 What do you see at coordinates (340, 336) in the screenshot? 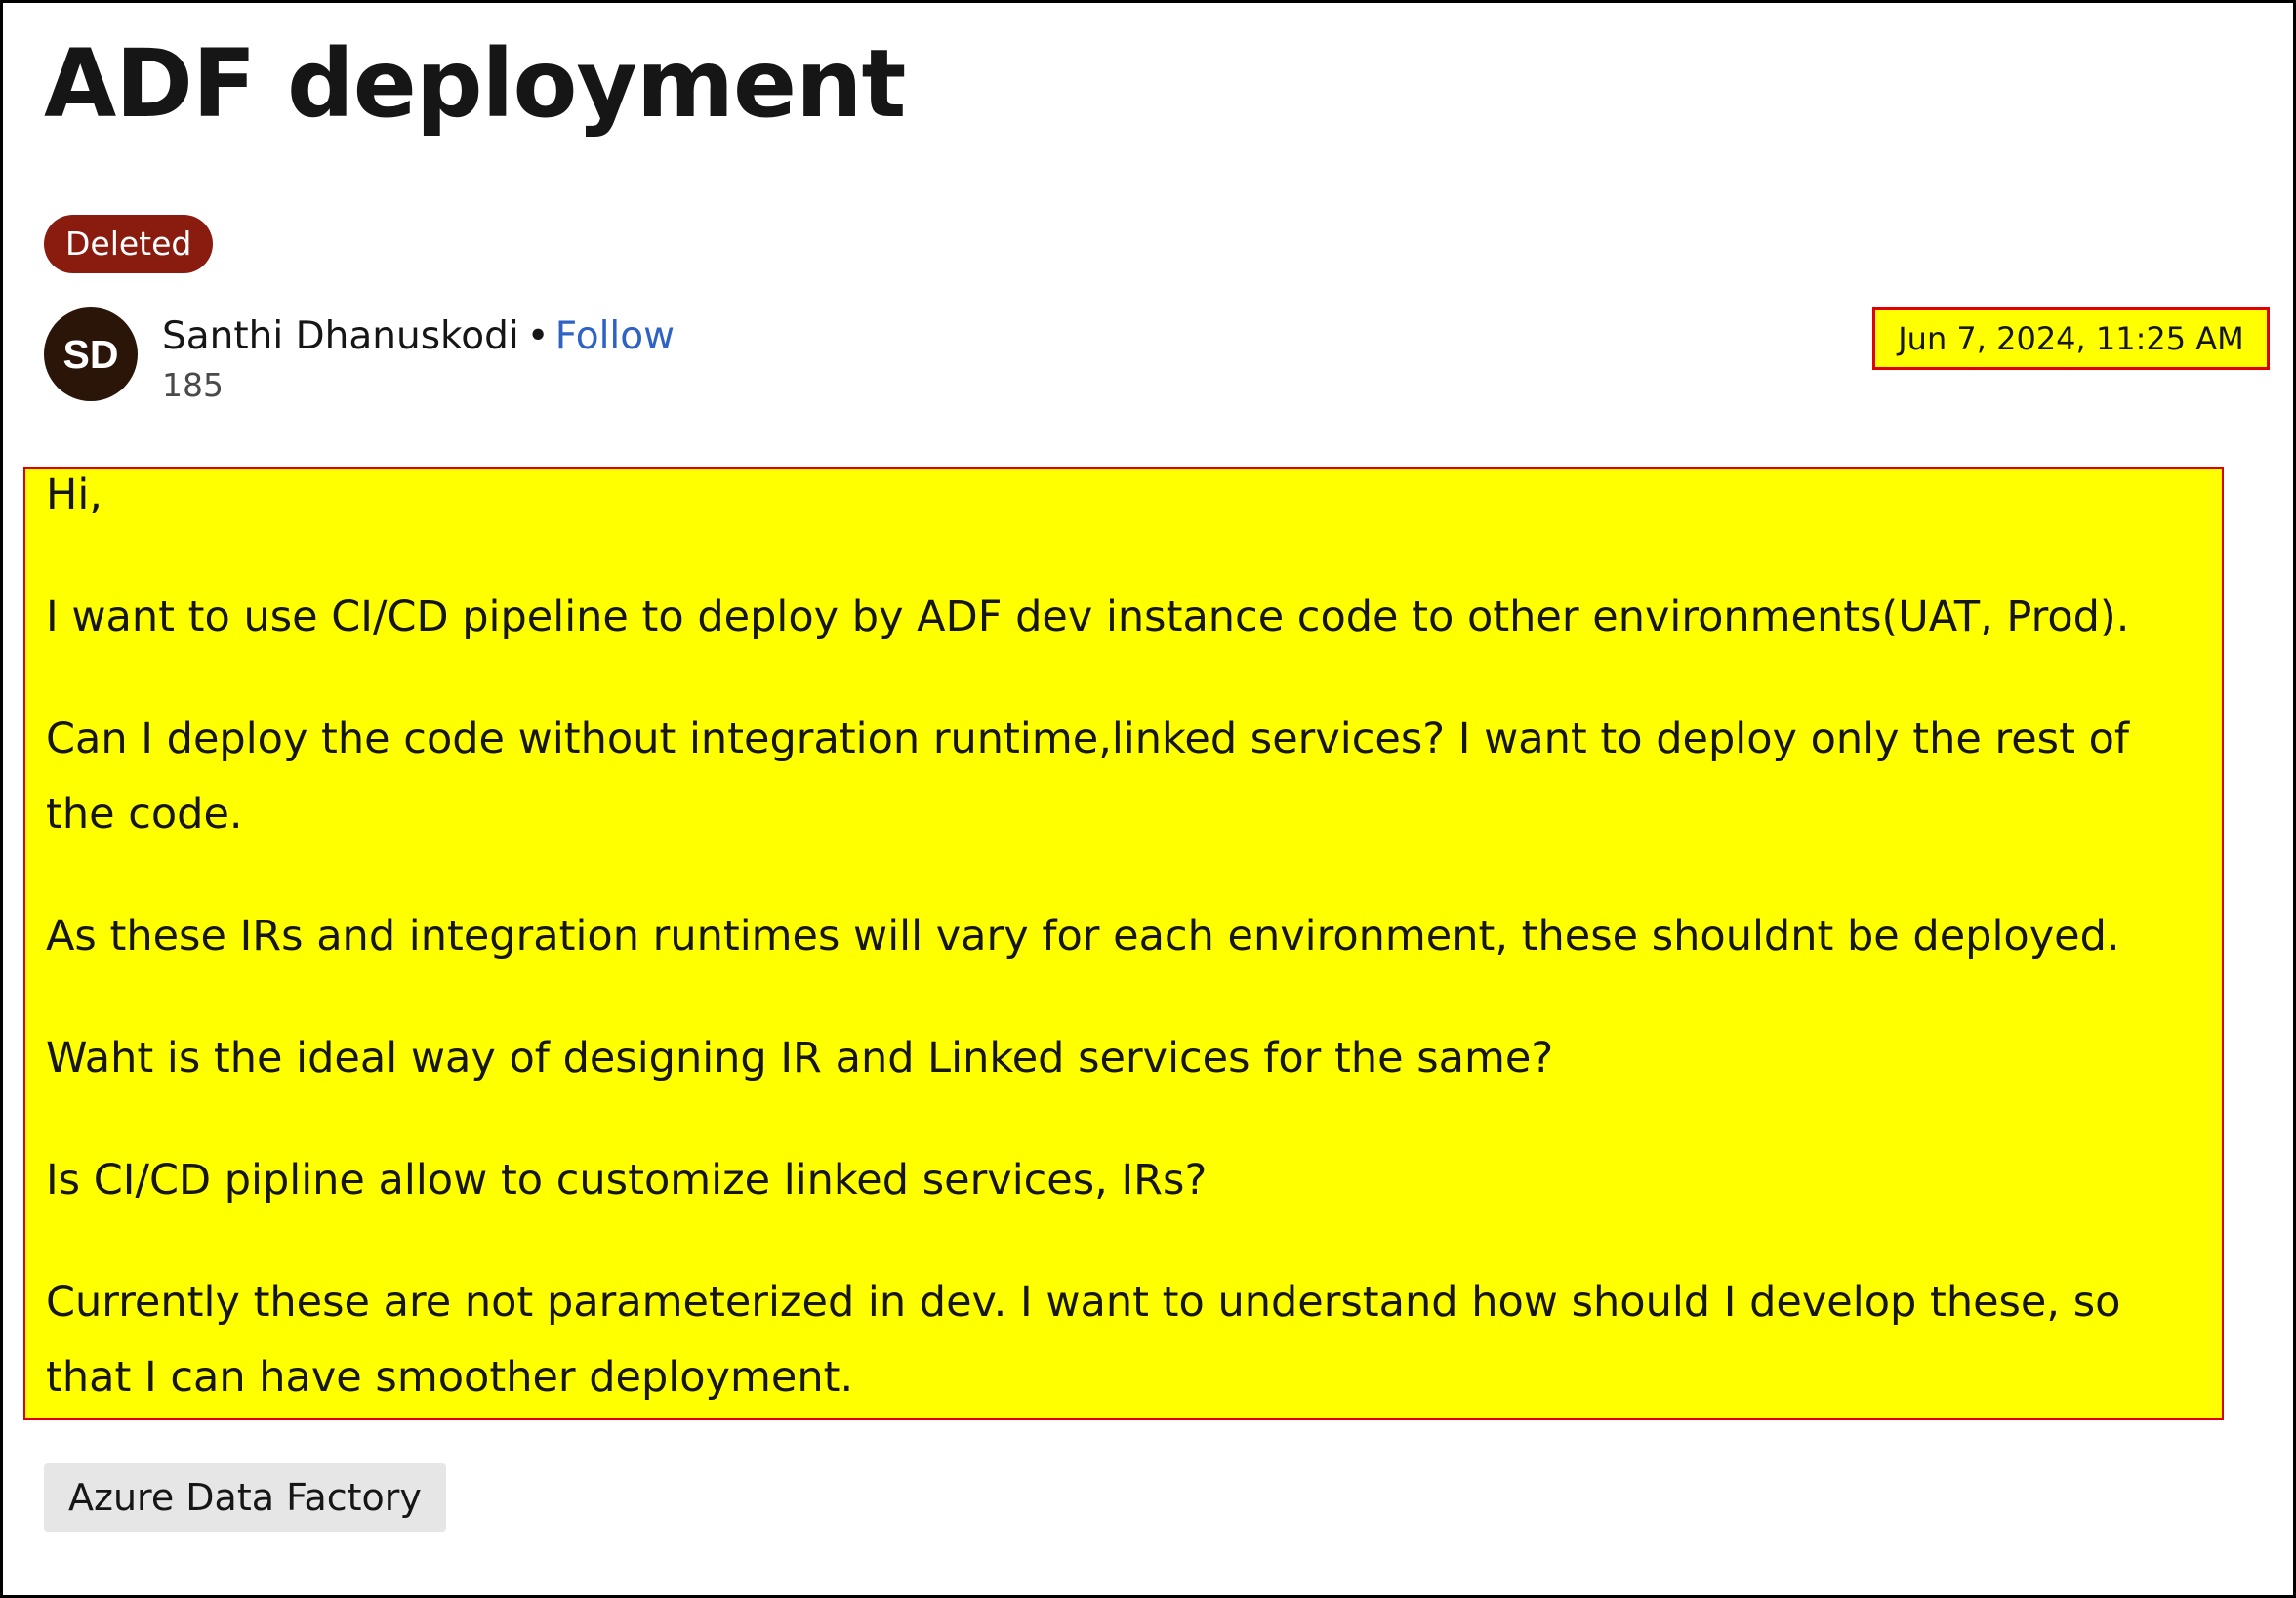
I see `author-name: Santhi Dhanuskodi` at bounding box center [340, 336].